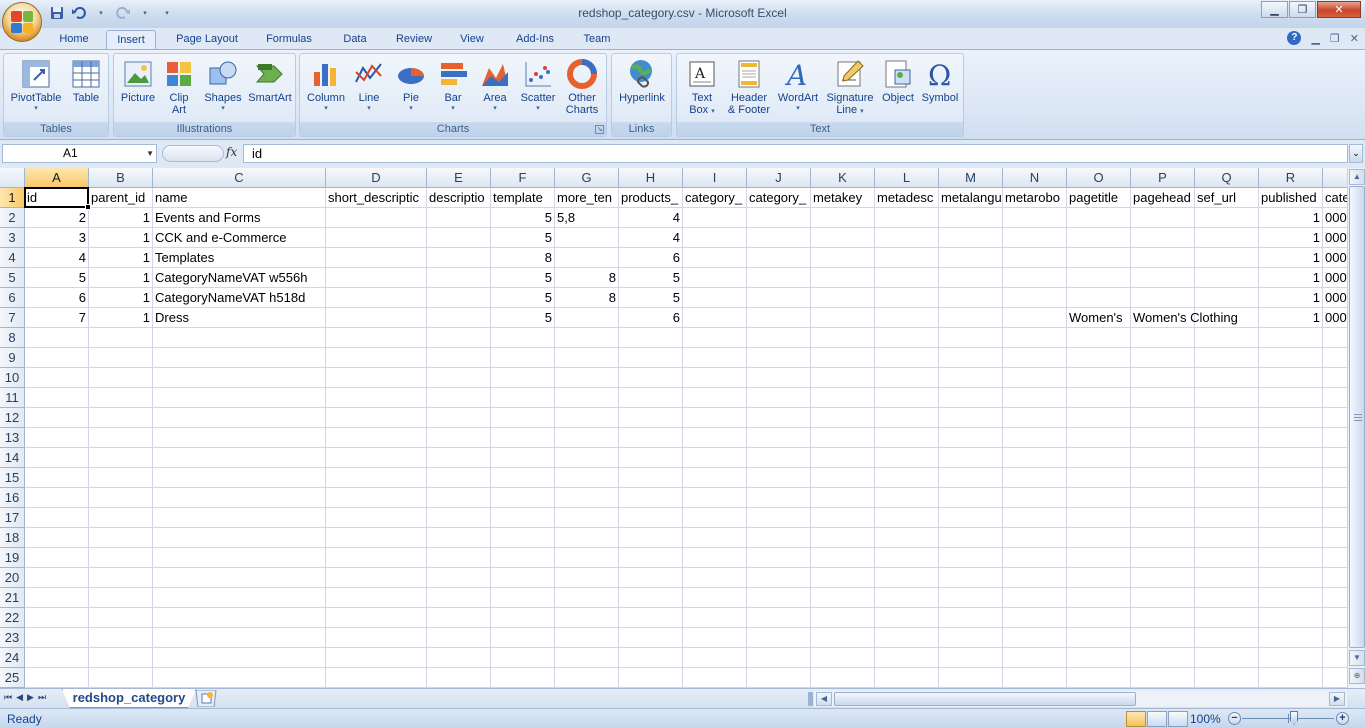 The width and height of the screenshot is (1365, 728). I want to click on select-all-corner, so click(12, 178).